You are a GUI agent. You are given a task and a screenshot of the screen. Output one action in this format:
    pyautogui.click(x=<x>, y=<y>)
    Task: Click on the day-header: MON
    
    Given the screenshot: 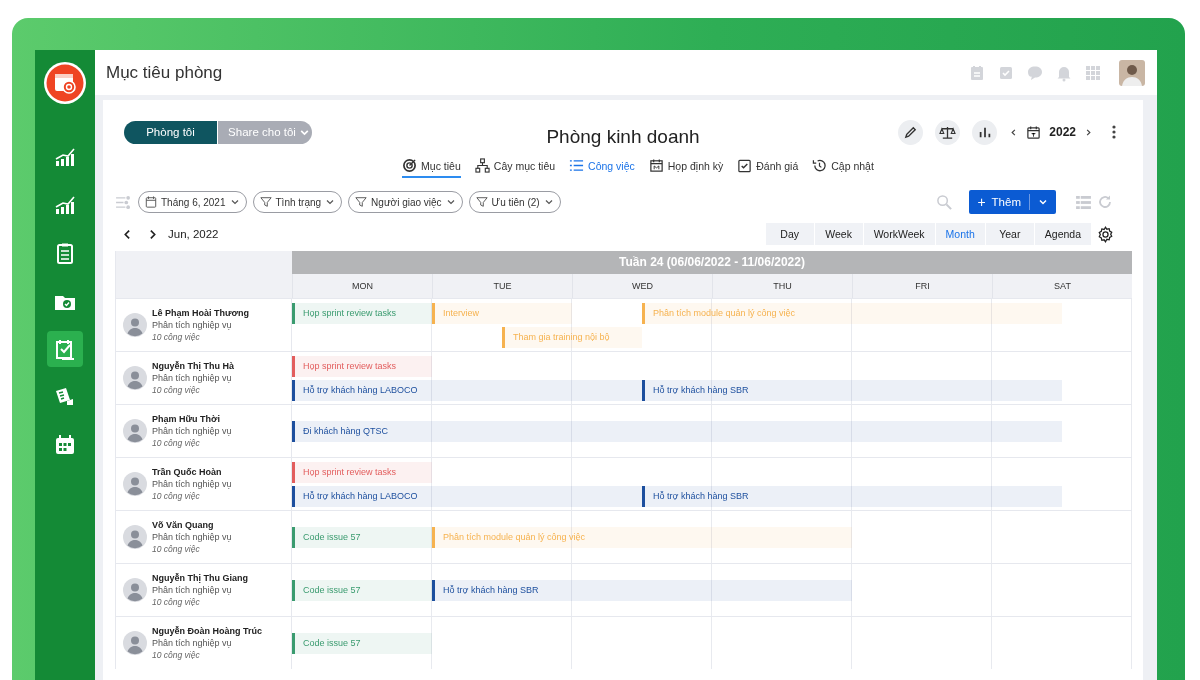 What is the action you would take?
    pyautogui.click(x=362, y=286)
    